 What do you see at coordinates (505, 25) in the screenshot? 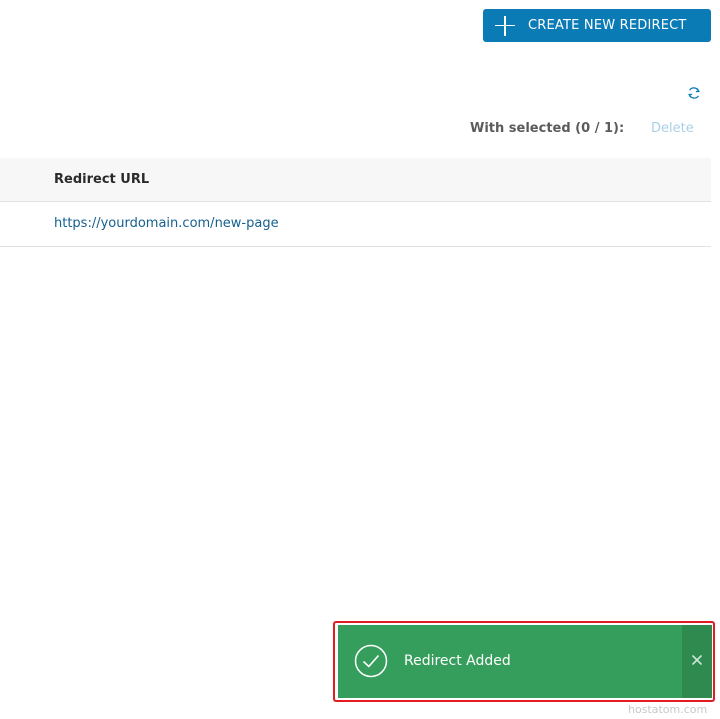
I see `plus-icon` at bounding box center [505, 25].